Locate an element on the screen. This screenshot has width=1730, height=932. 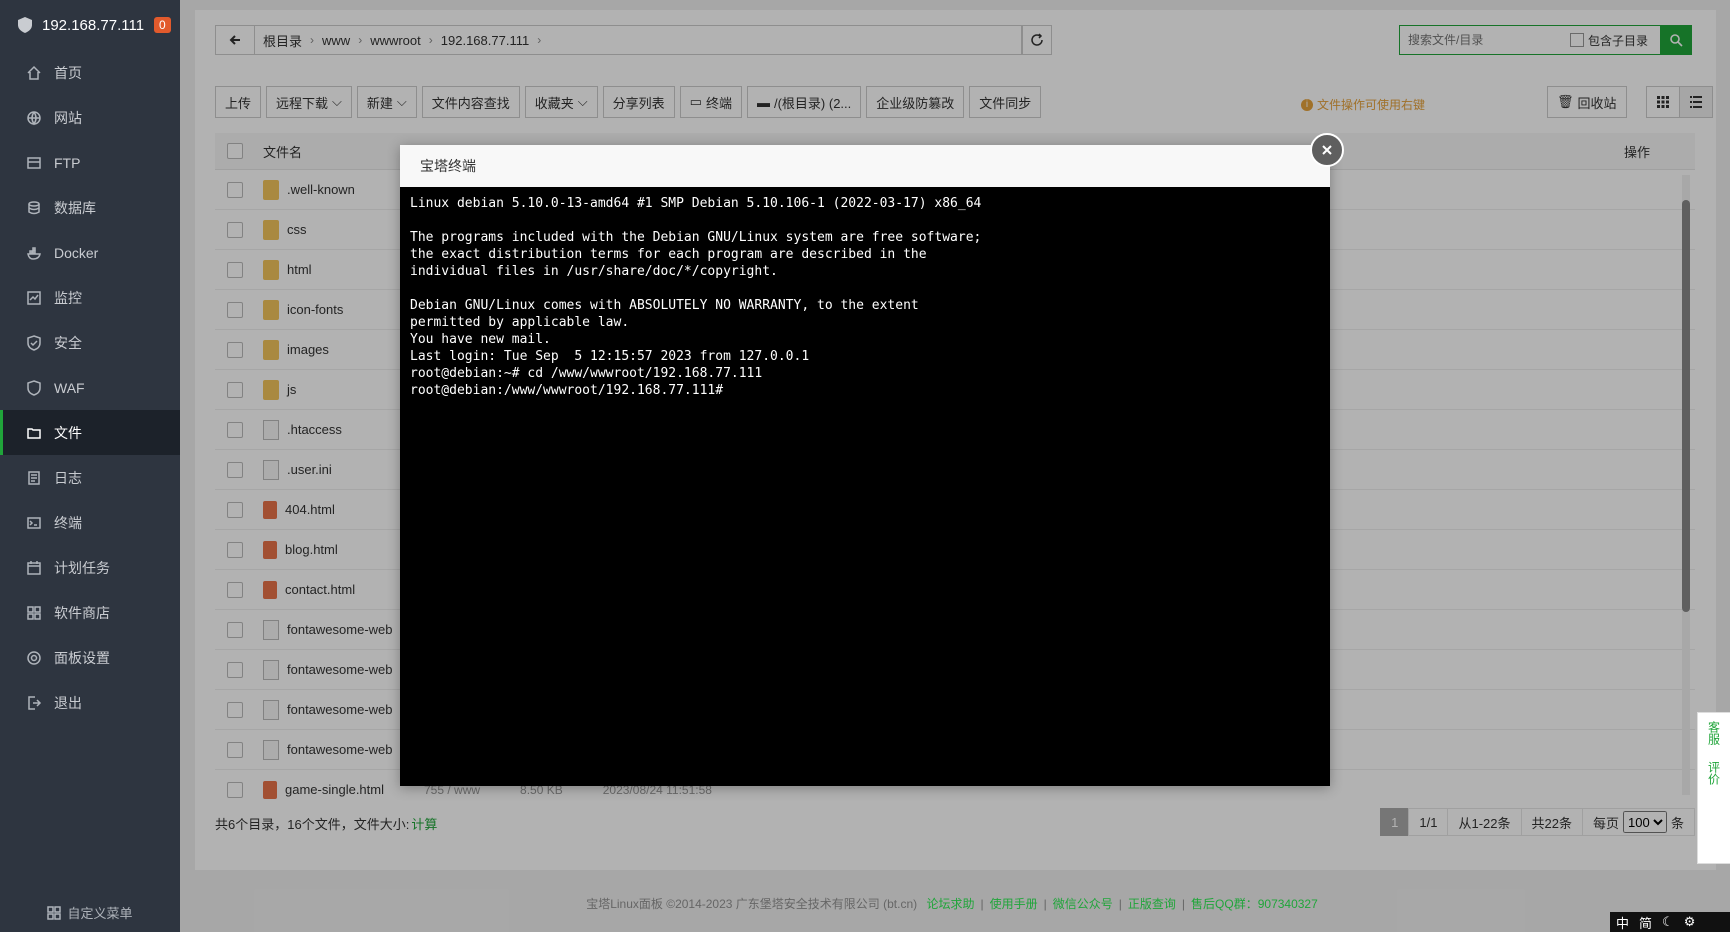
sidebar-item-label: 计划任务 is located at coordinates (82, 567).